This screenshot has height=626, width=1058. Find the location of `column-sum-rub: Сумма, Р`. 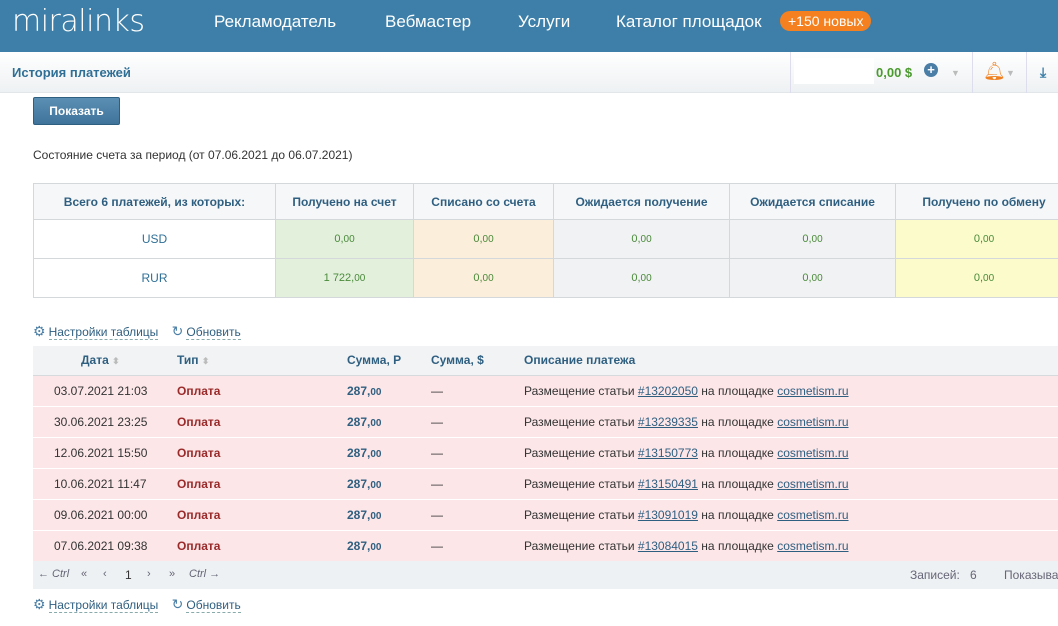

column-sum-rub: Сумма, Р is located at coordinates (375, 361).